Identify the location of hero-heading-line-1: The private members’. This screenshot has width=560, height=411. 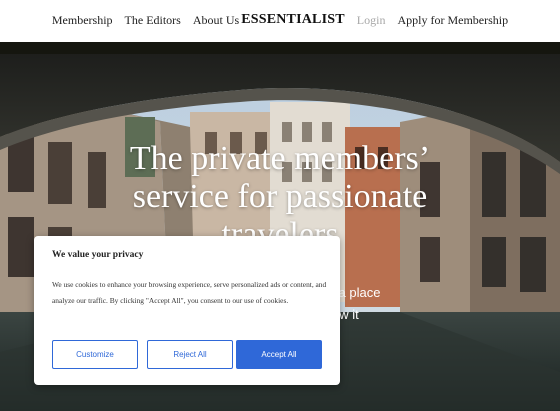
(280, 158).